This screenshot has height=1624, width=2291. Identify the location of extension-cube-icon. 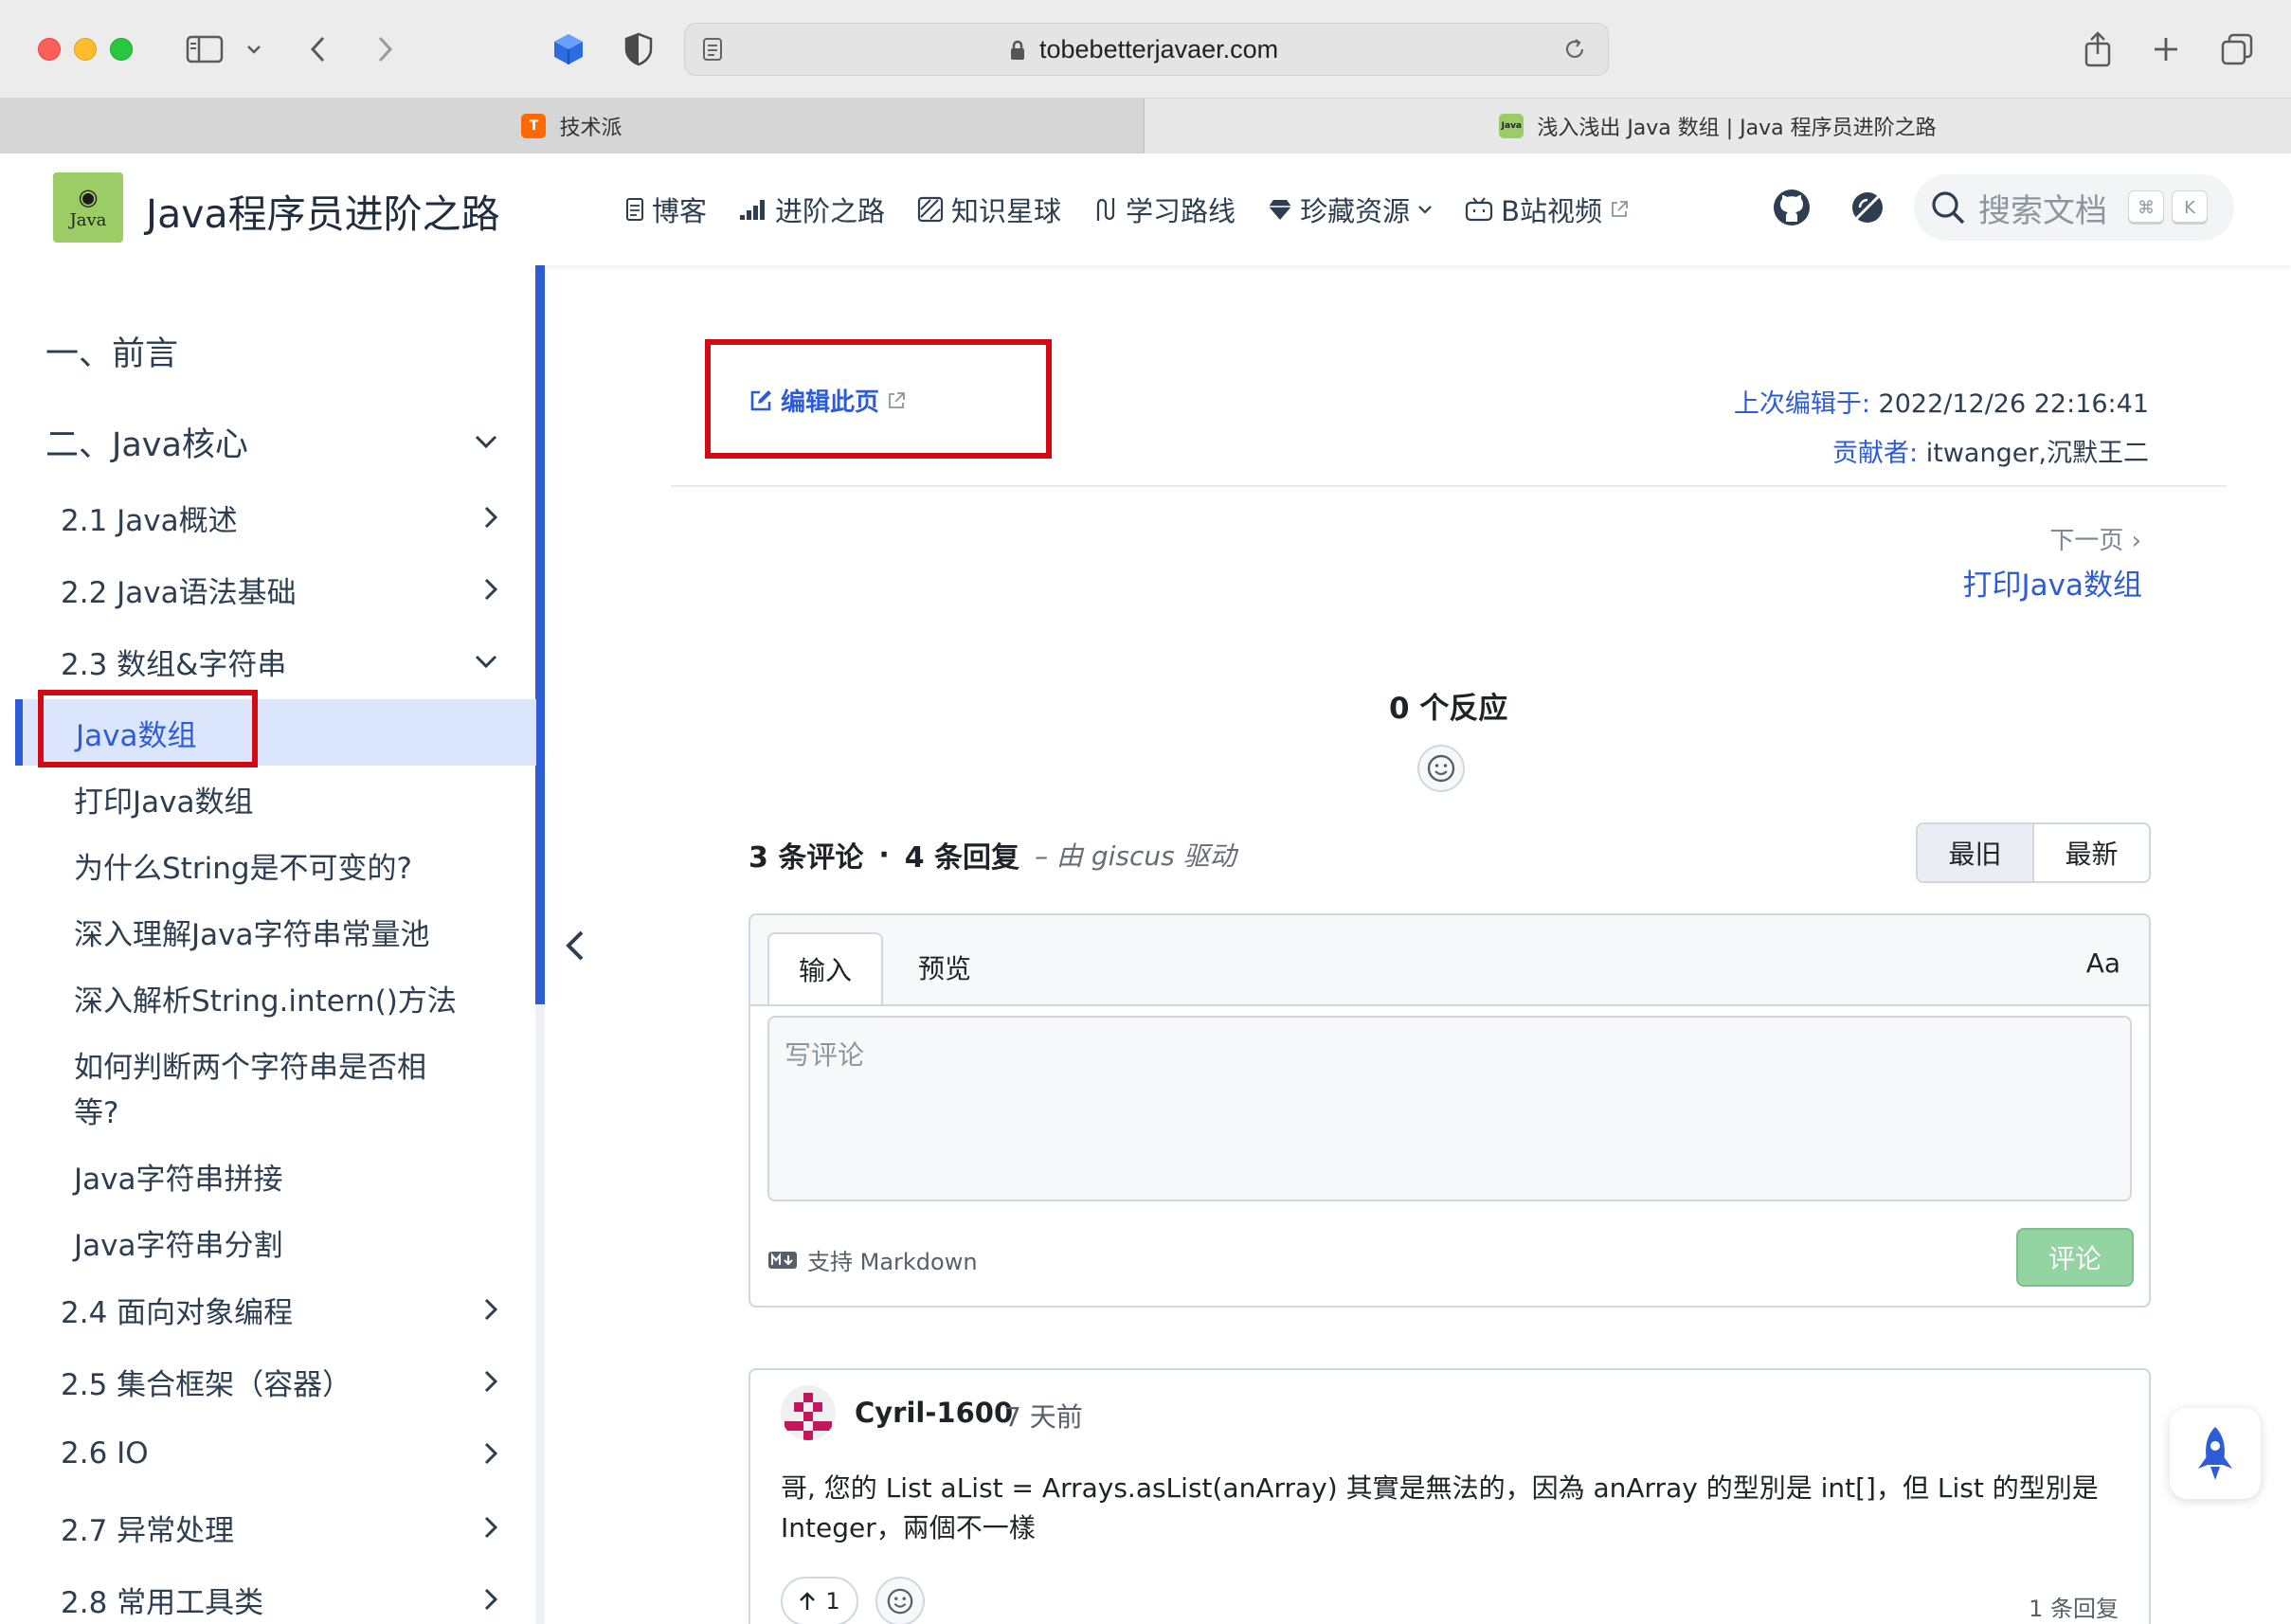
(568, 49).